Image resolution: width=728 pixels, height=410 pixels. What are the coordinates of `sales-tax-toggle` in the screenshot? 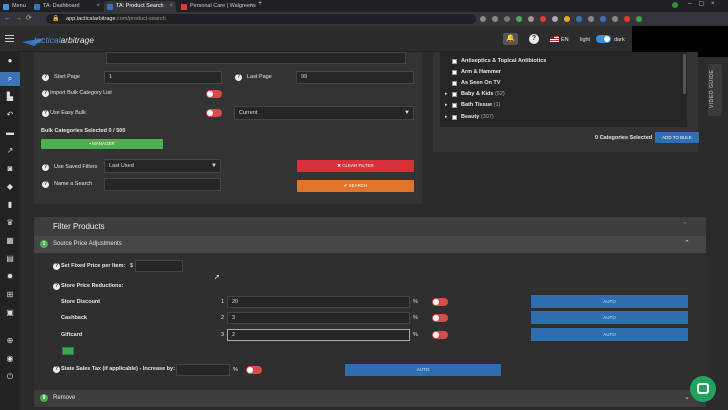 It's located at (254, 370).